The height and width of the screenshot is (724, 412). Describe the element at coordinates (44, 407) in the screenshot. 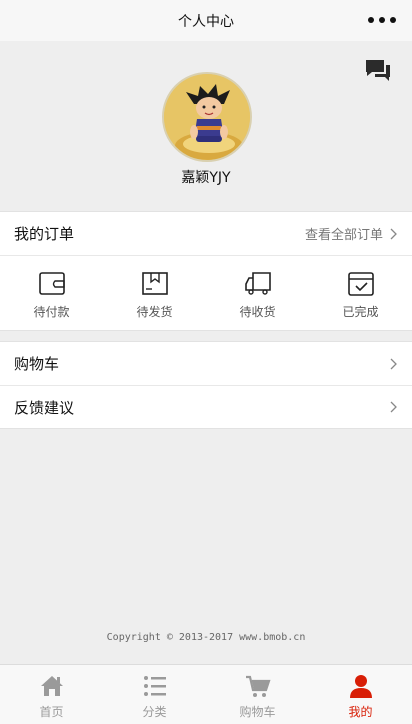

I see `feedback-row-label: 反馈建议` at that location.